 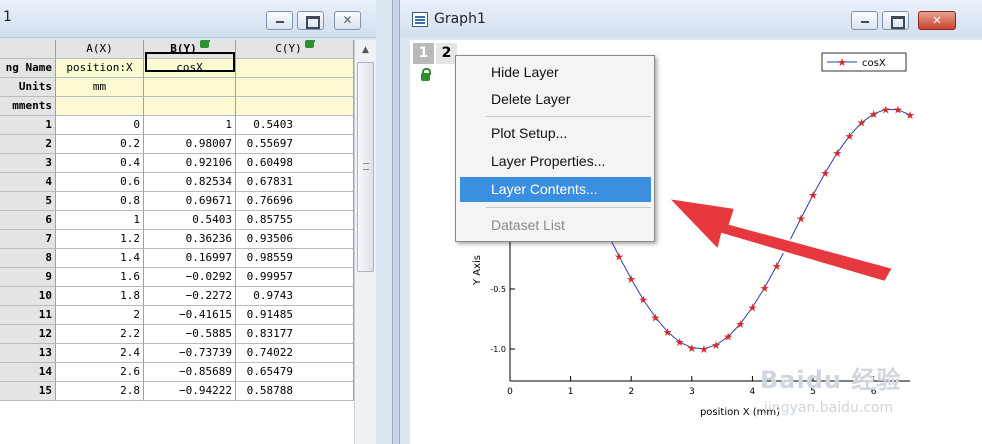 I want to click on table-cell: 2.6, so click(x=100, y=372).